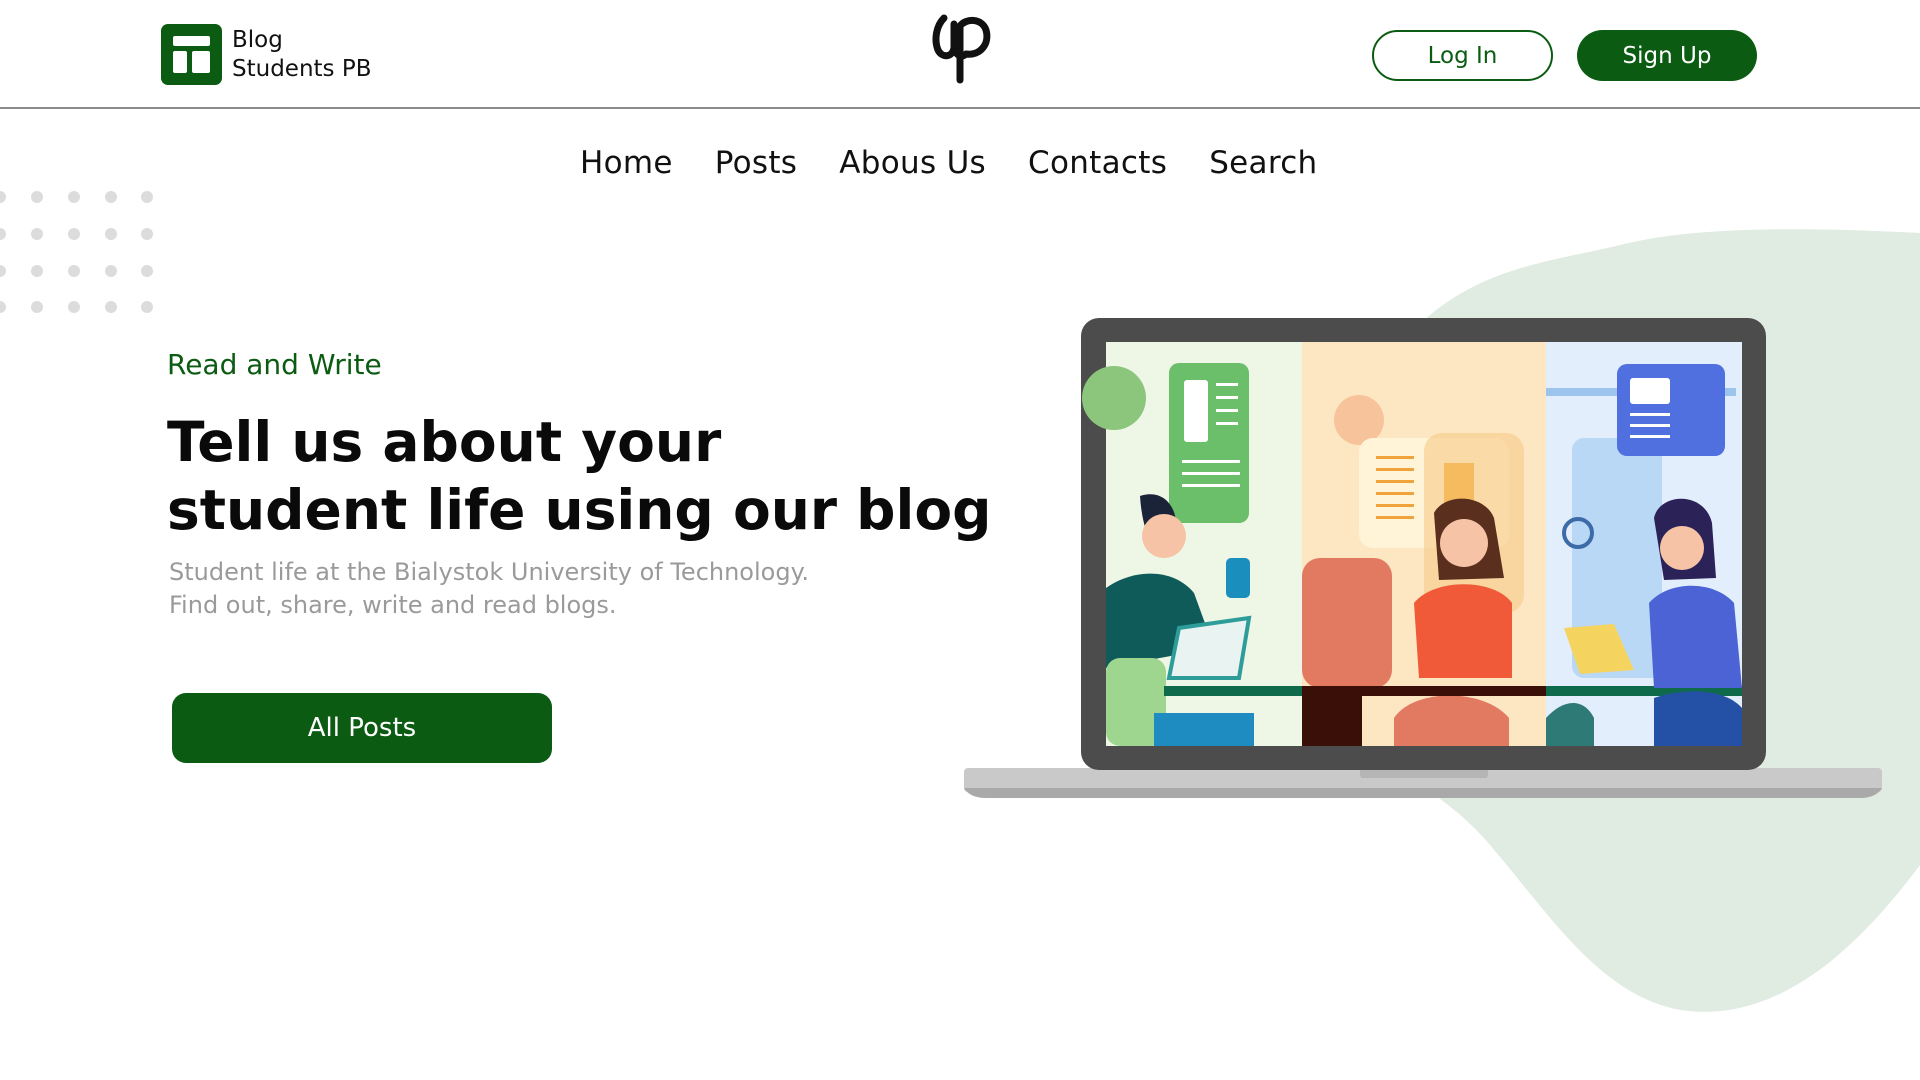 This screenshot has height=1080, width=1920. What do you see at coordinates (1097, 163) in the screenshot?
I see `nav-item-contacts: Contacts` at bounding box center [1097, 163].